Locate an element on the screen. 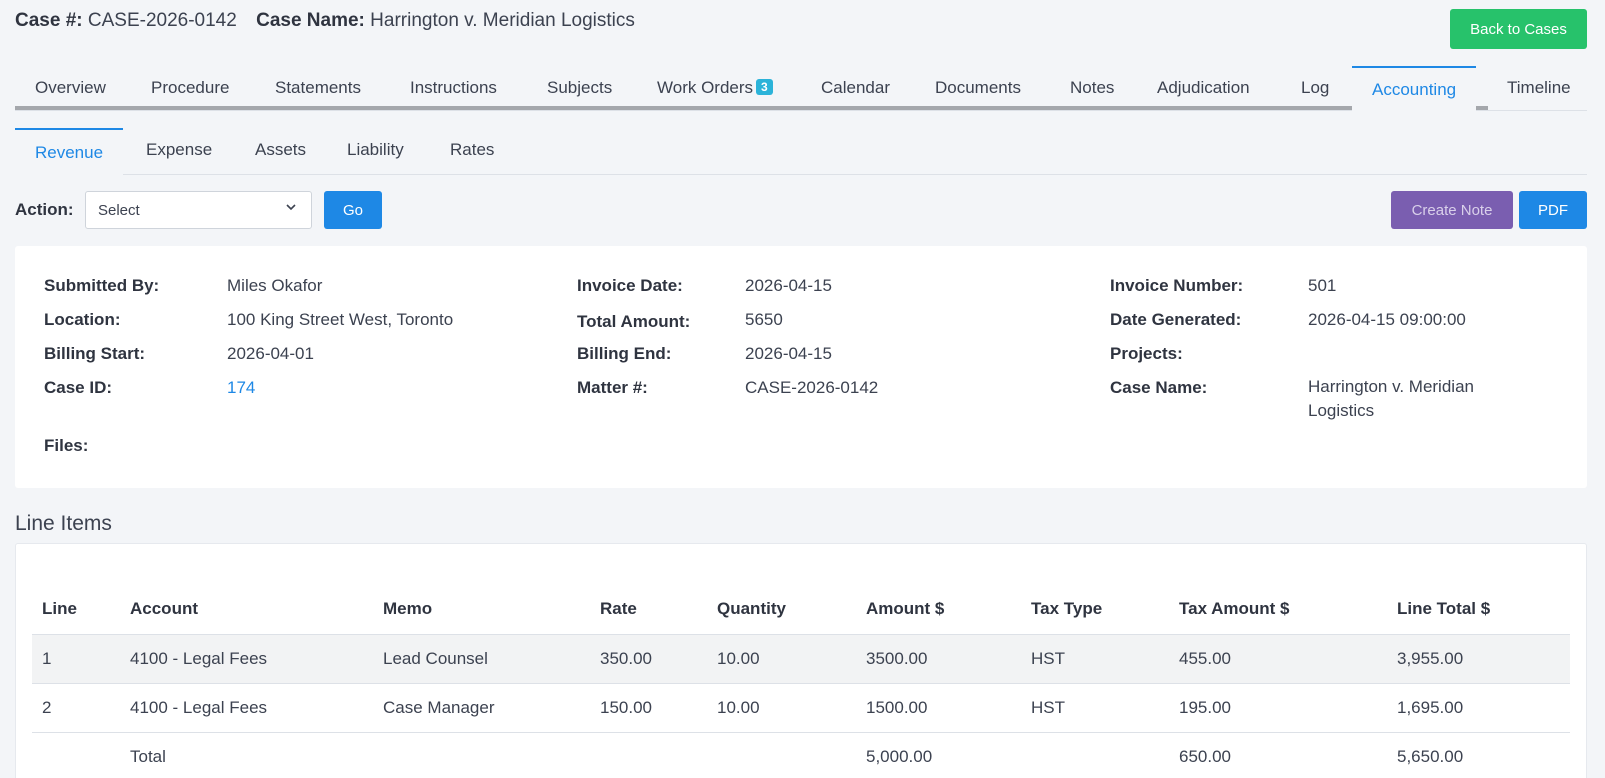 The image size is (1605, 778). action-select: Select is located at coordinates (198, 210).